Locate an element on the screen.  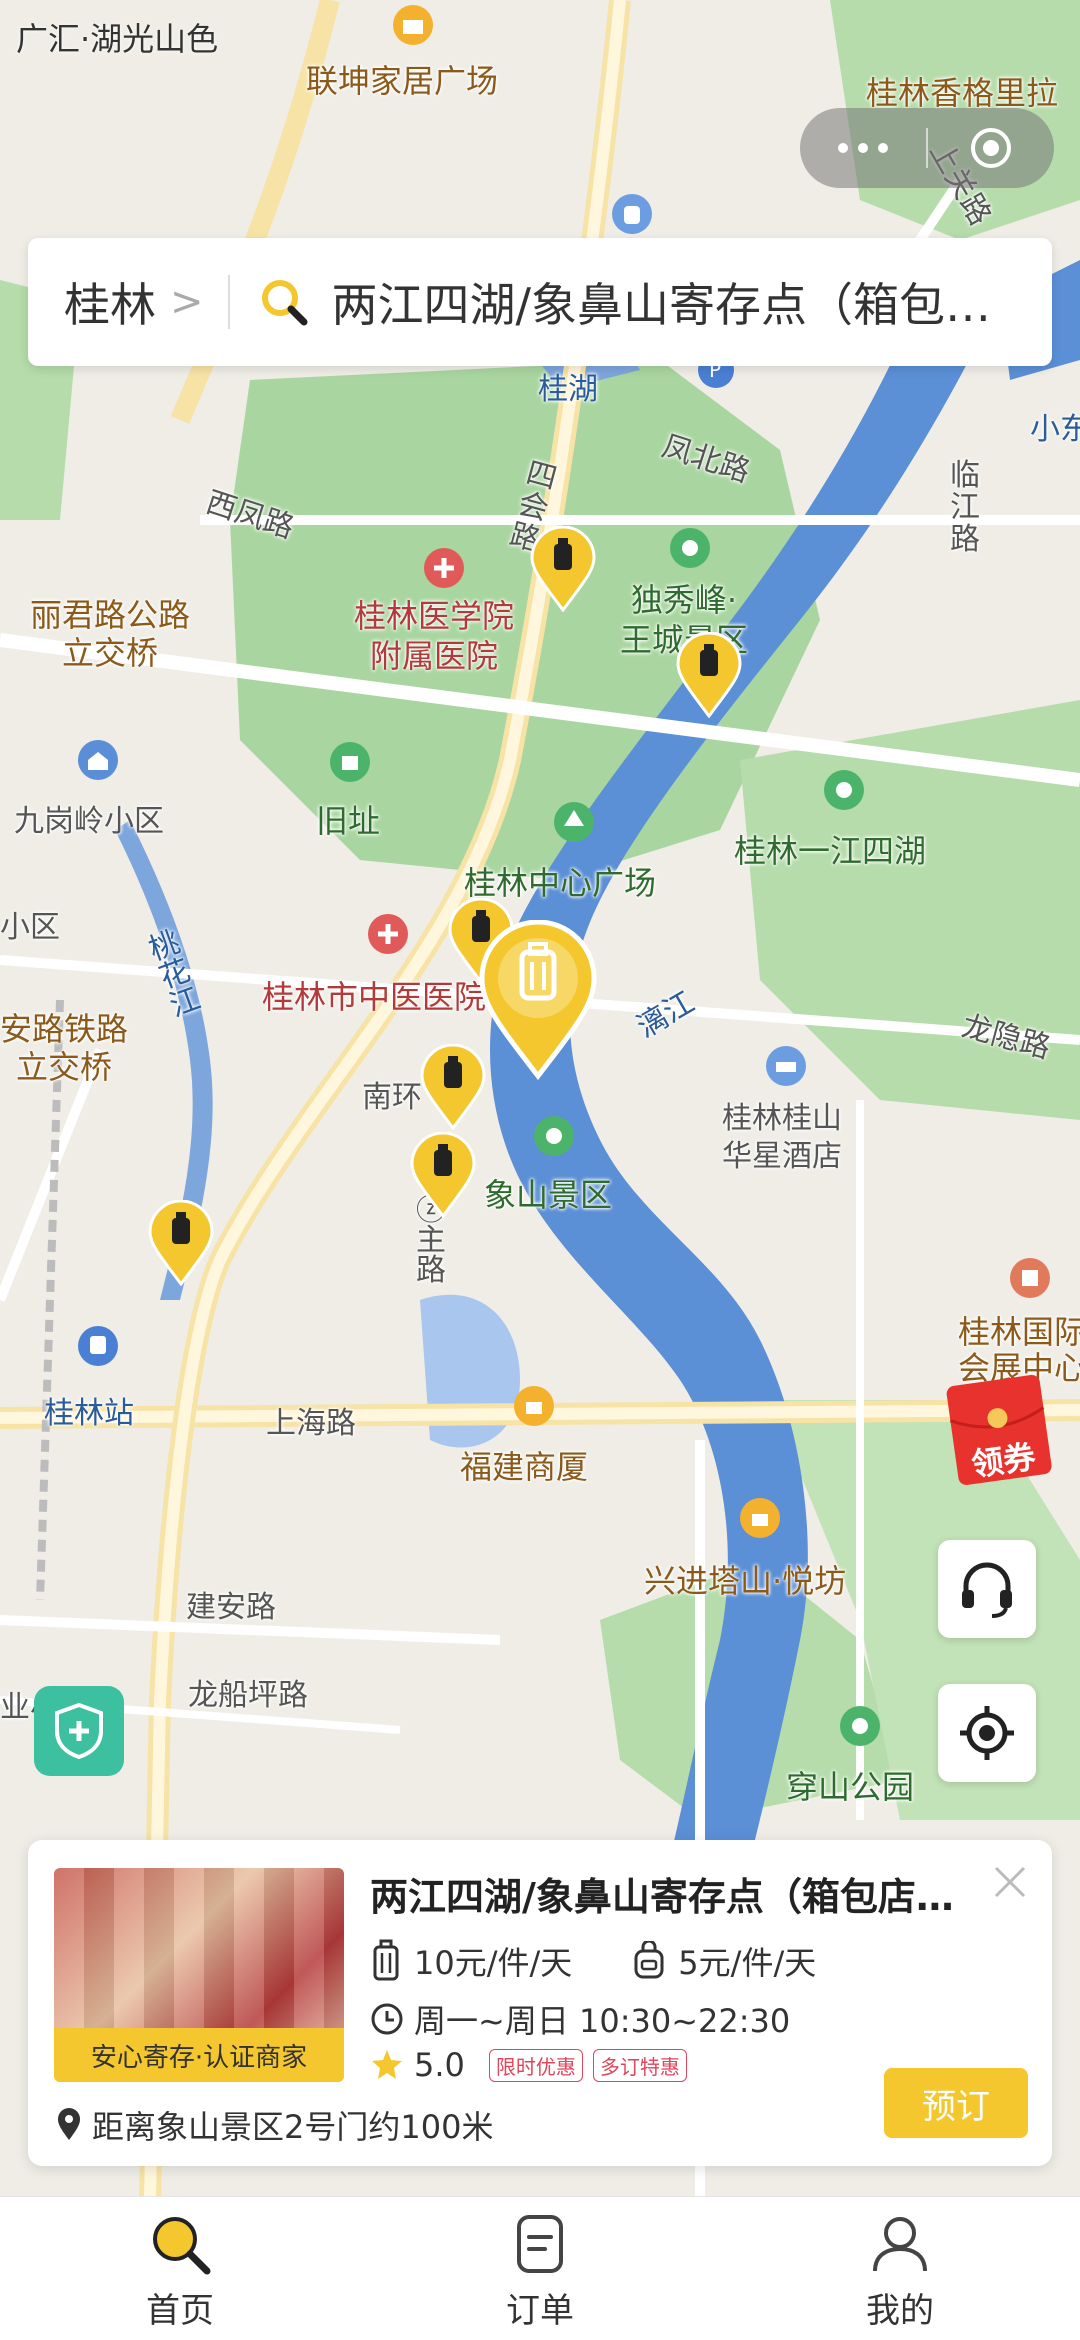
search-bar: 桂林 > 两江四湖/象鼻山寄存点（箱包店内） is located at coordinates (540, 302).